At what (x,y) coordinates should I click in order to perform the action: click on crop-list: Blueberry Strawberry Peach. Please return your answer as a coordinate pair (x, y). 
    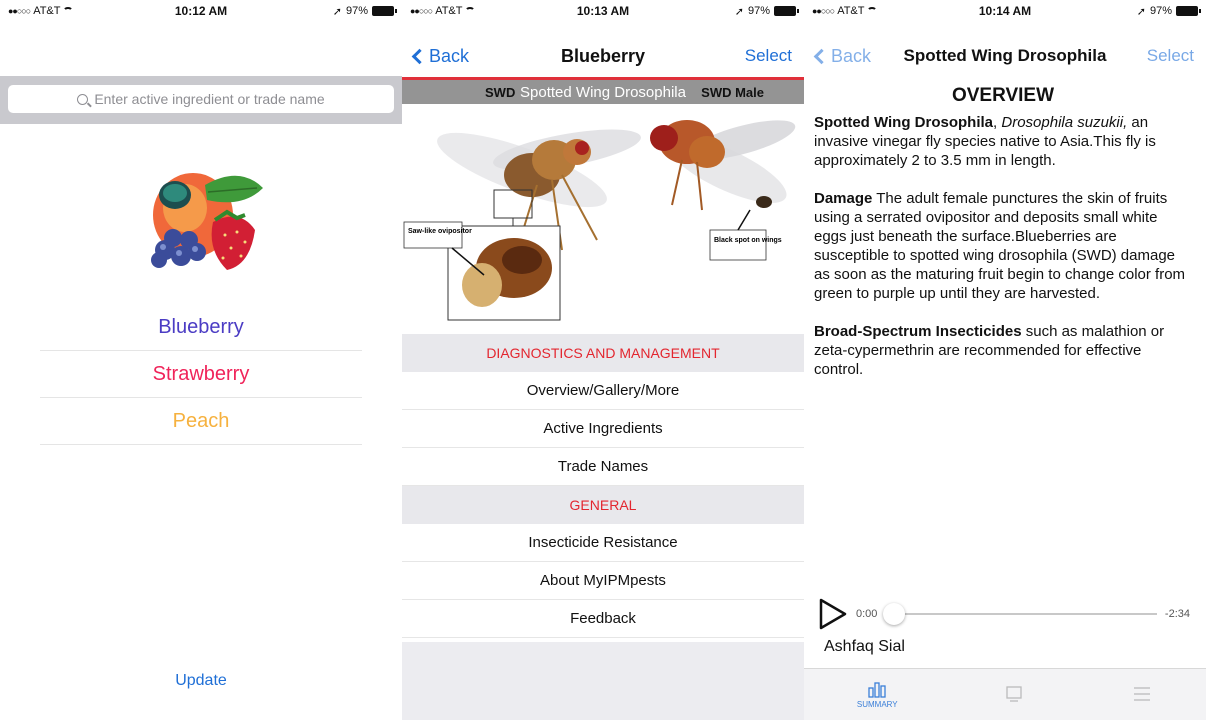
    Looking at the image, I should click on (201, 374).